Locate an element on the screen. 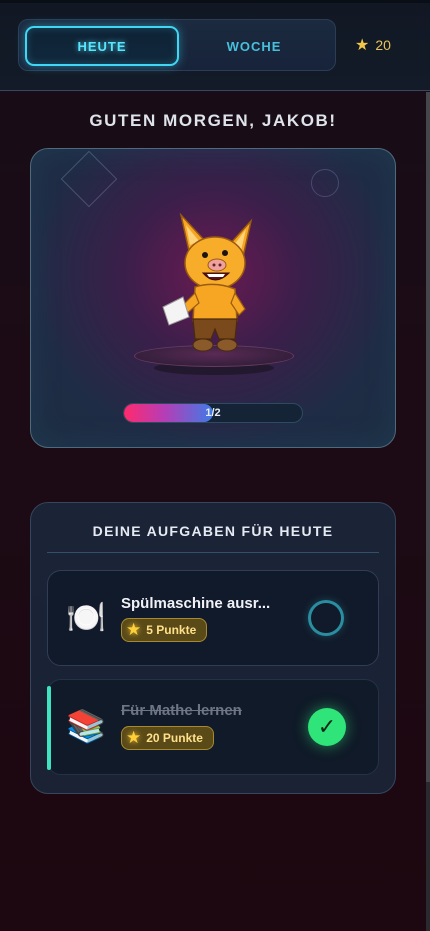 Image resolution: width=430 pixels, height=931 pixels. greeting-heading: GUTEN MORGEN, JAKOB! is located at coordinates (213, 120).